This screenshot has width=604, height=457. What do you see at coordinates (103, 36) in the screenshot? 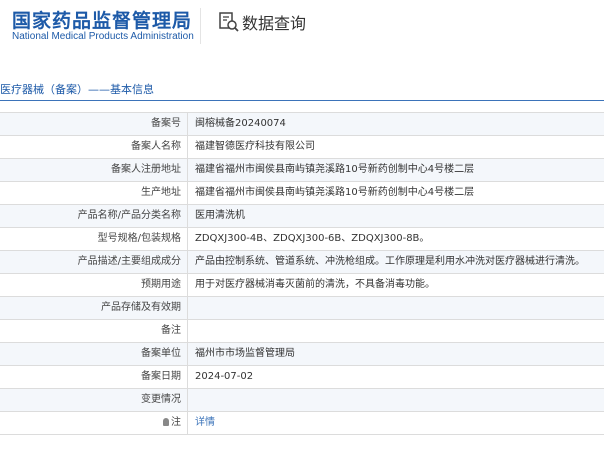
I see `site-logo-subtitle: National Medical Products Administration` at bounding box center [103, 36].